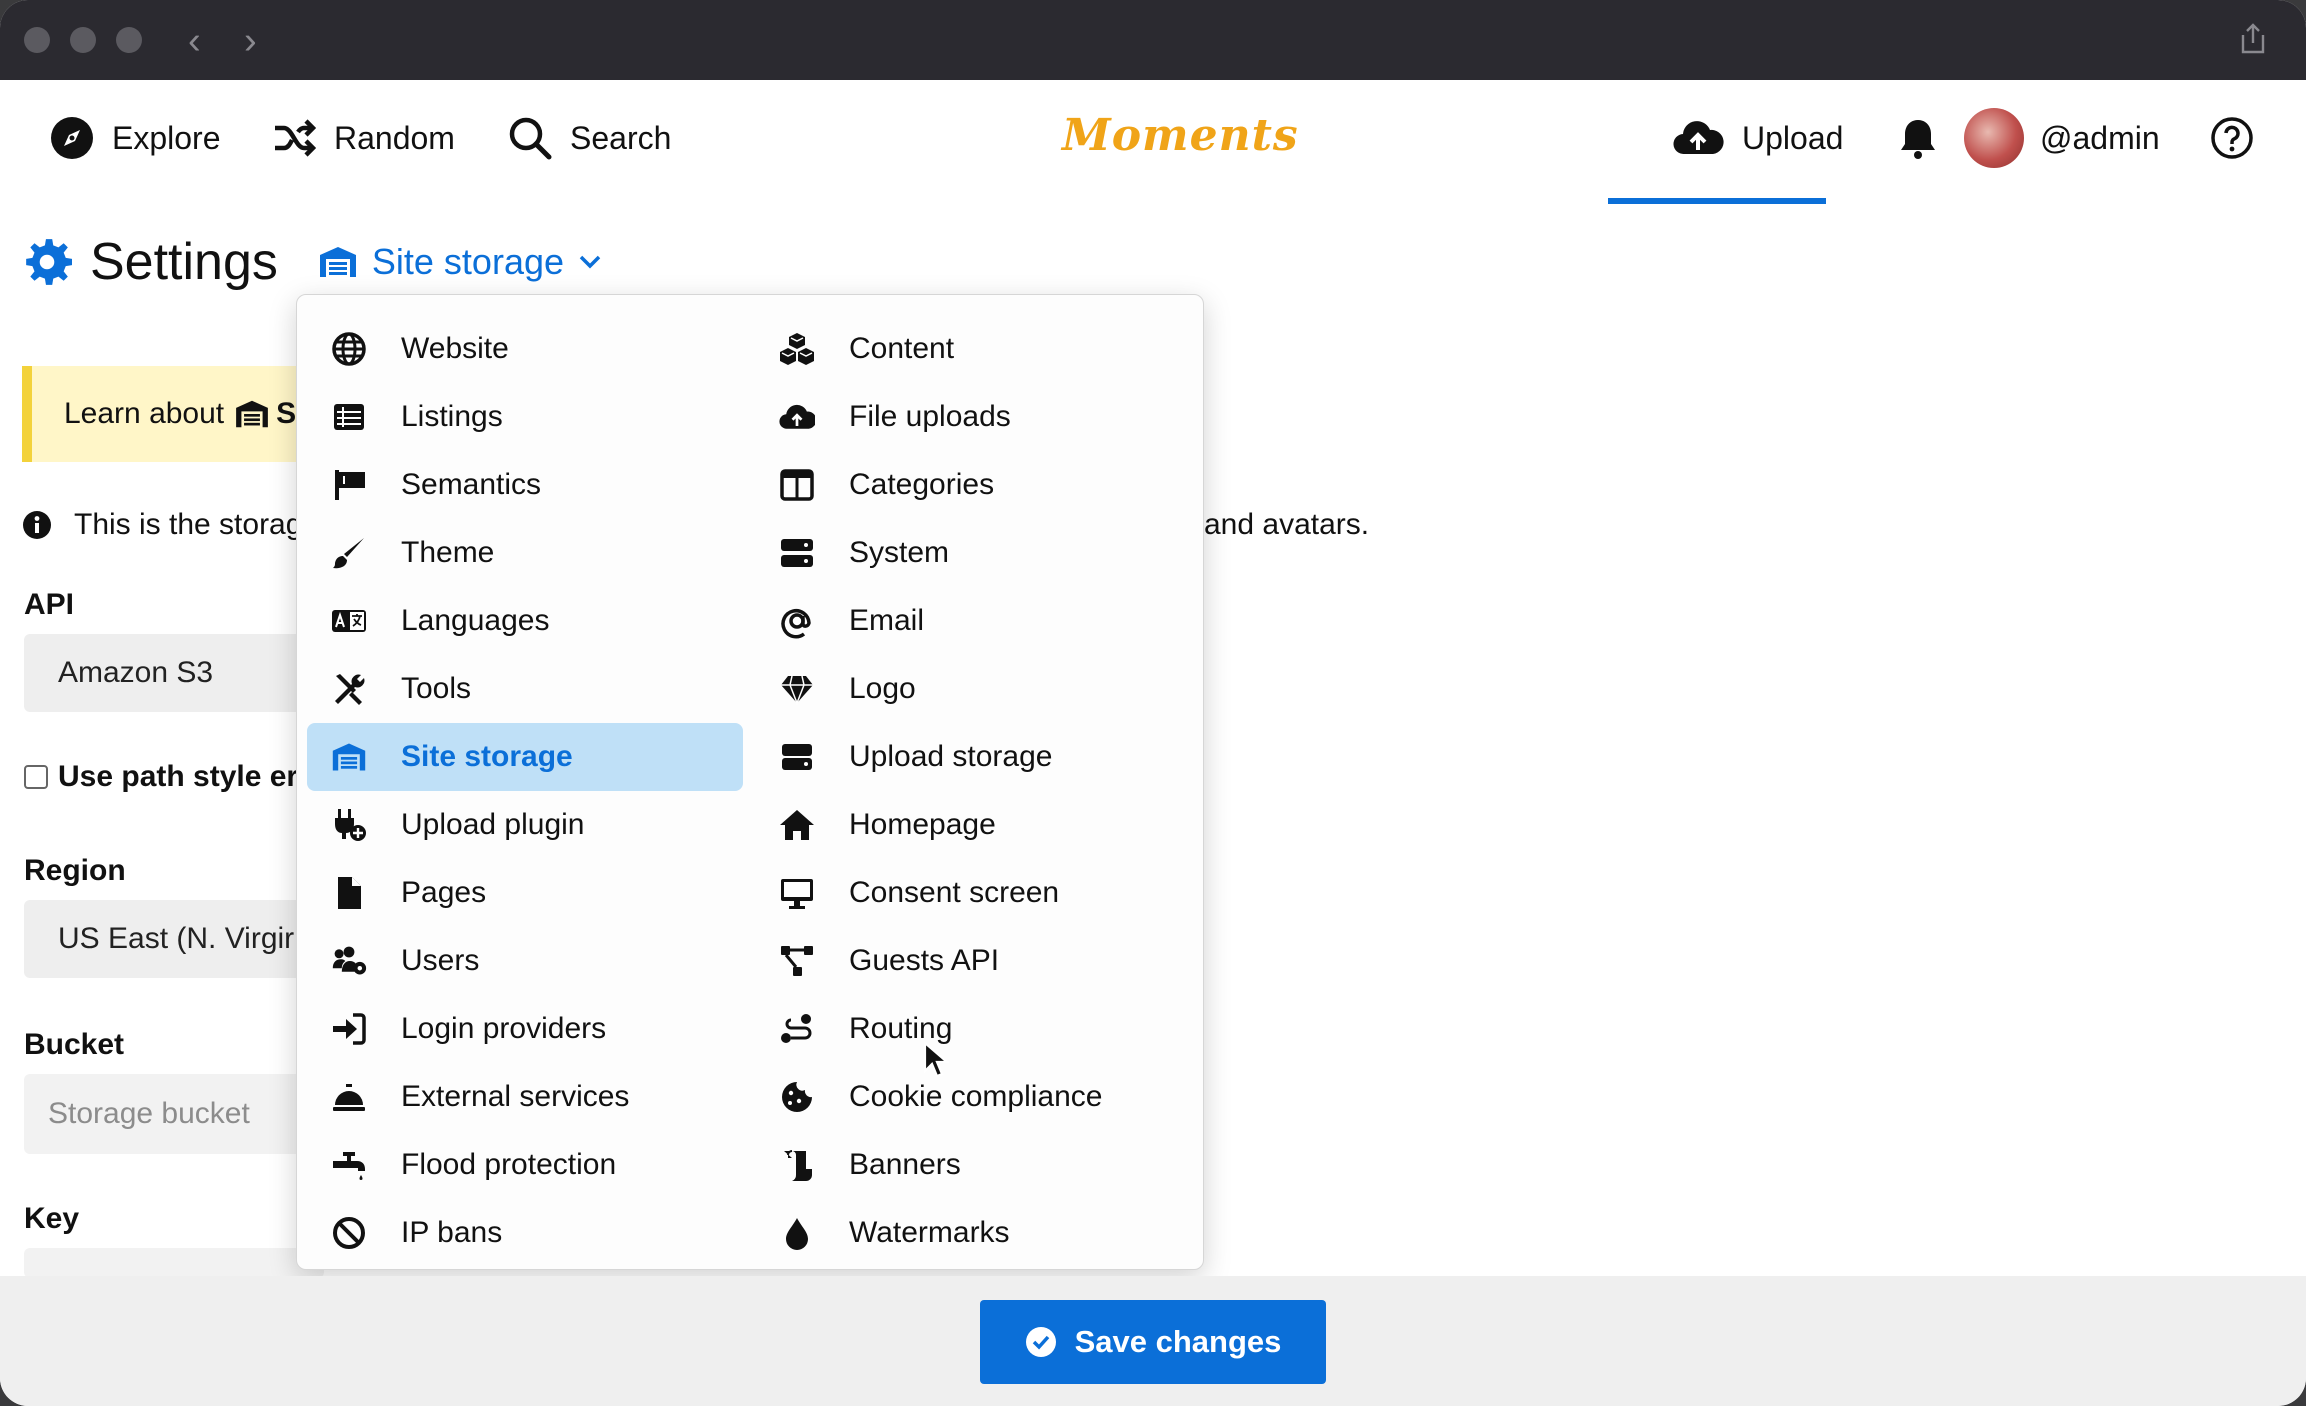 This screenshot has width=2306, height=1406. What do you see at coordinates (471, 484) in the screenshot?
I see `menu-item-label: Semantics` at bounding box center [471, 484].